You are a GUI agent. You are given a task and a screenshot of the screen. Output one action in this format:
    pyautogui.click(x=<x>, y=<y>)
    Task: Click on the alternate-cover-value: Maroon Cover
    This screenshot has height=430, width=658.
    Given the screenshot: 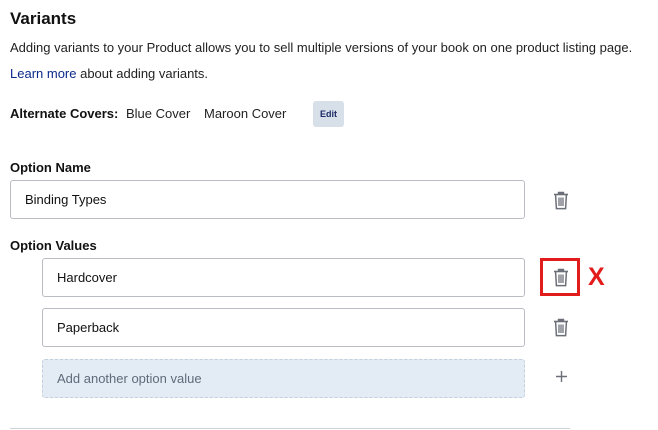 What is the action you would take?
    pyautogui.click(x=245, y=113)
    